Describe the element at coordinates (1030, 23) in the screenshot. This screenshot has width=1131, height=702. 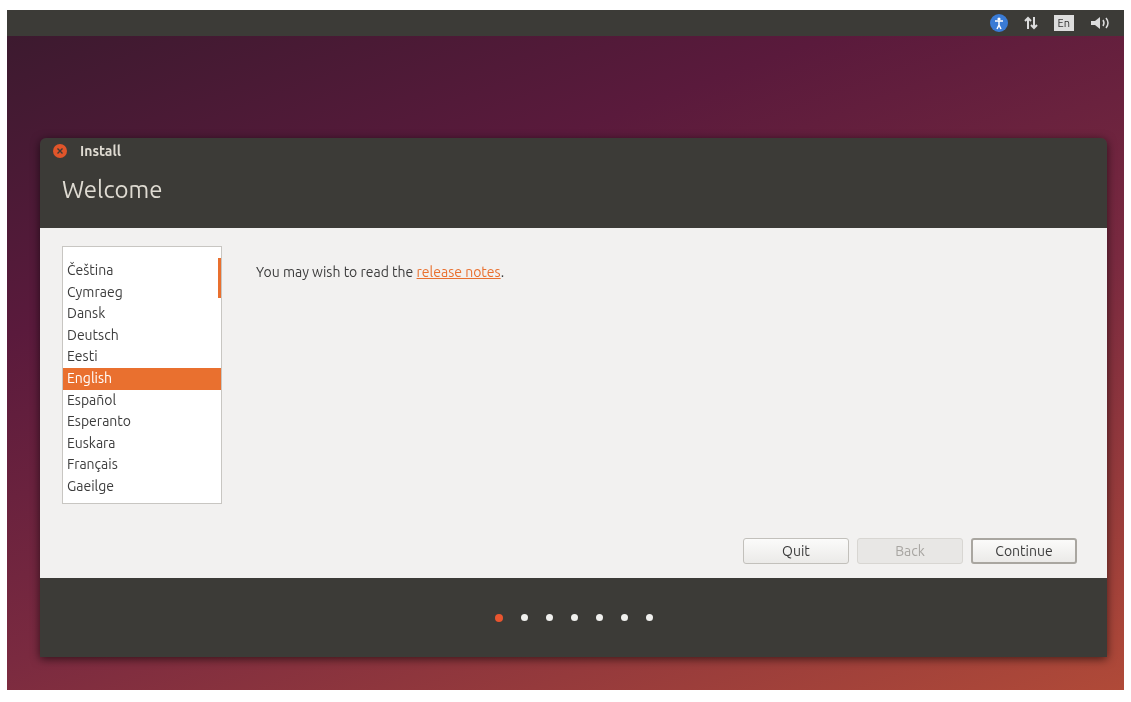
I see `network-arrows-icon` at that location.